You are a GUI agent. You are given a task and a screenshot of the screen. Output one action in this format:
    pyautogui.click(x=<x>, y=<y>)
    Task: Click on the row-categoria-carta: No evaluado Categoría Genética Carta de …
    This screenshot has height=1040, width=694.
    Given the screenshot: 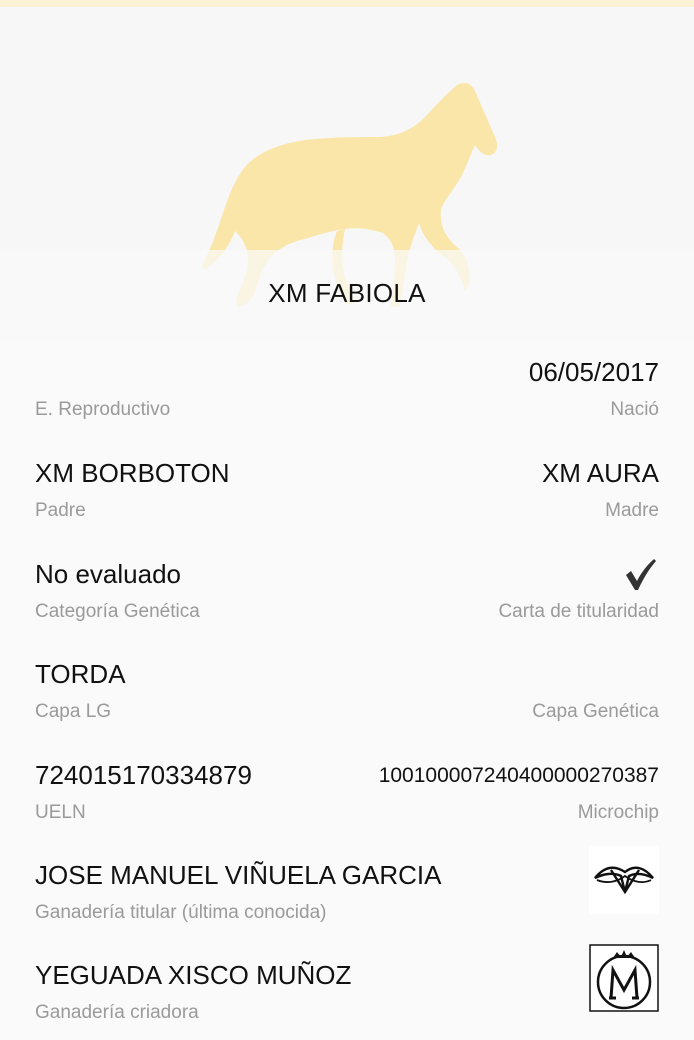 What is the action you would take?
    pyautogui.click(x=347, y=599)
    